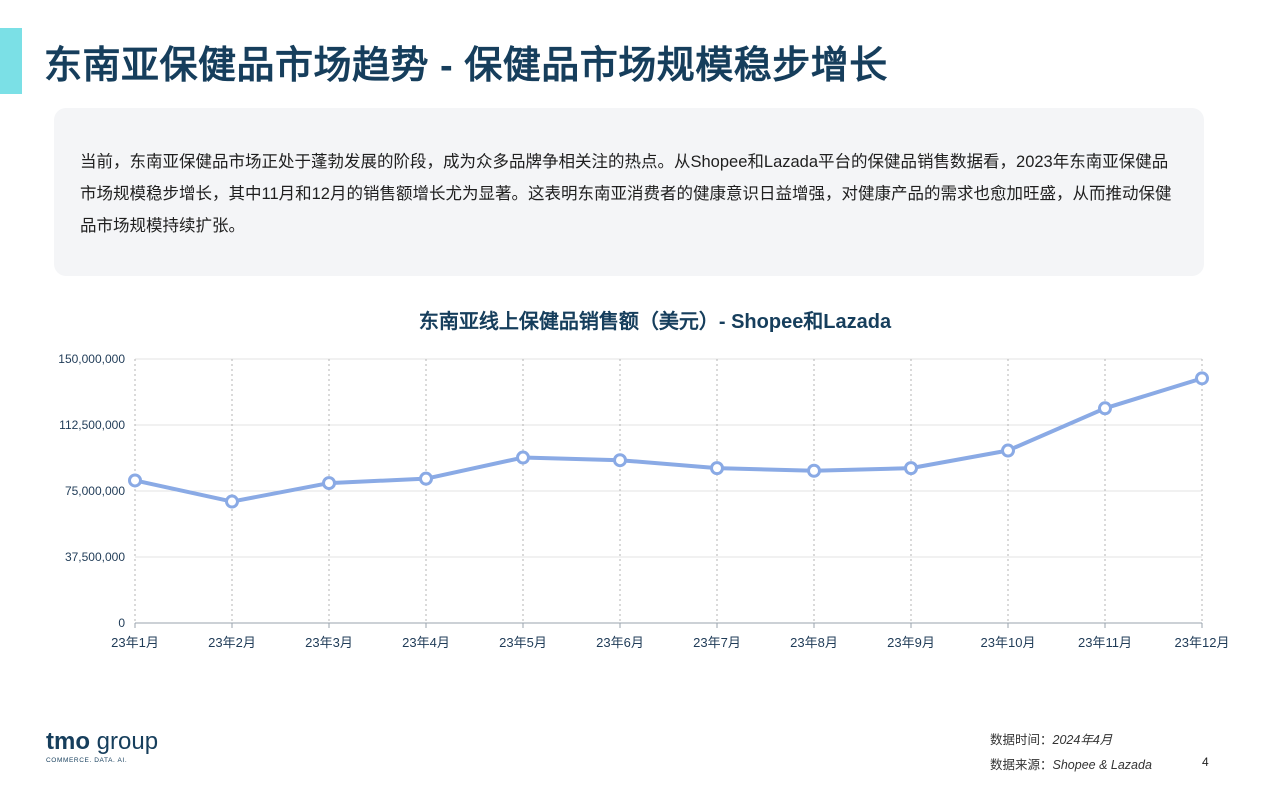 The height and width of the screenshot is (800, 1280). What do you see at coordinates (911, 642) in the screenshot?
I see `x-tick-label: 23年9月` at bounding box center [911, 642].